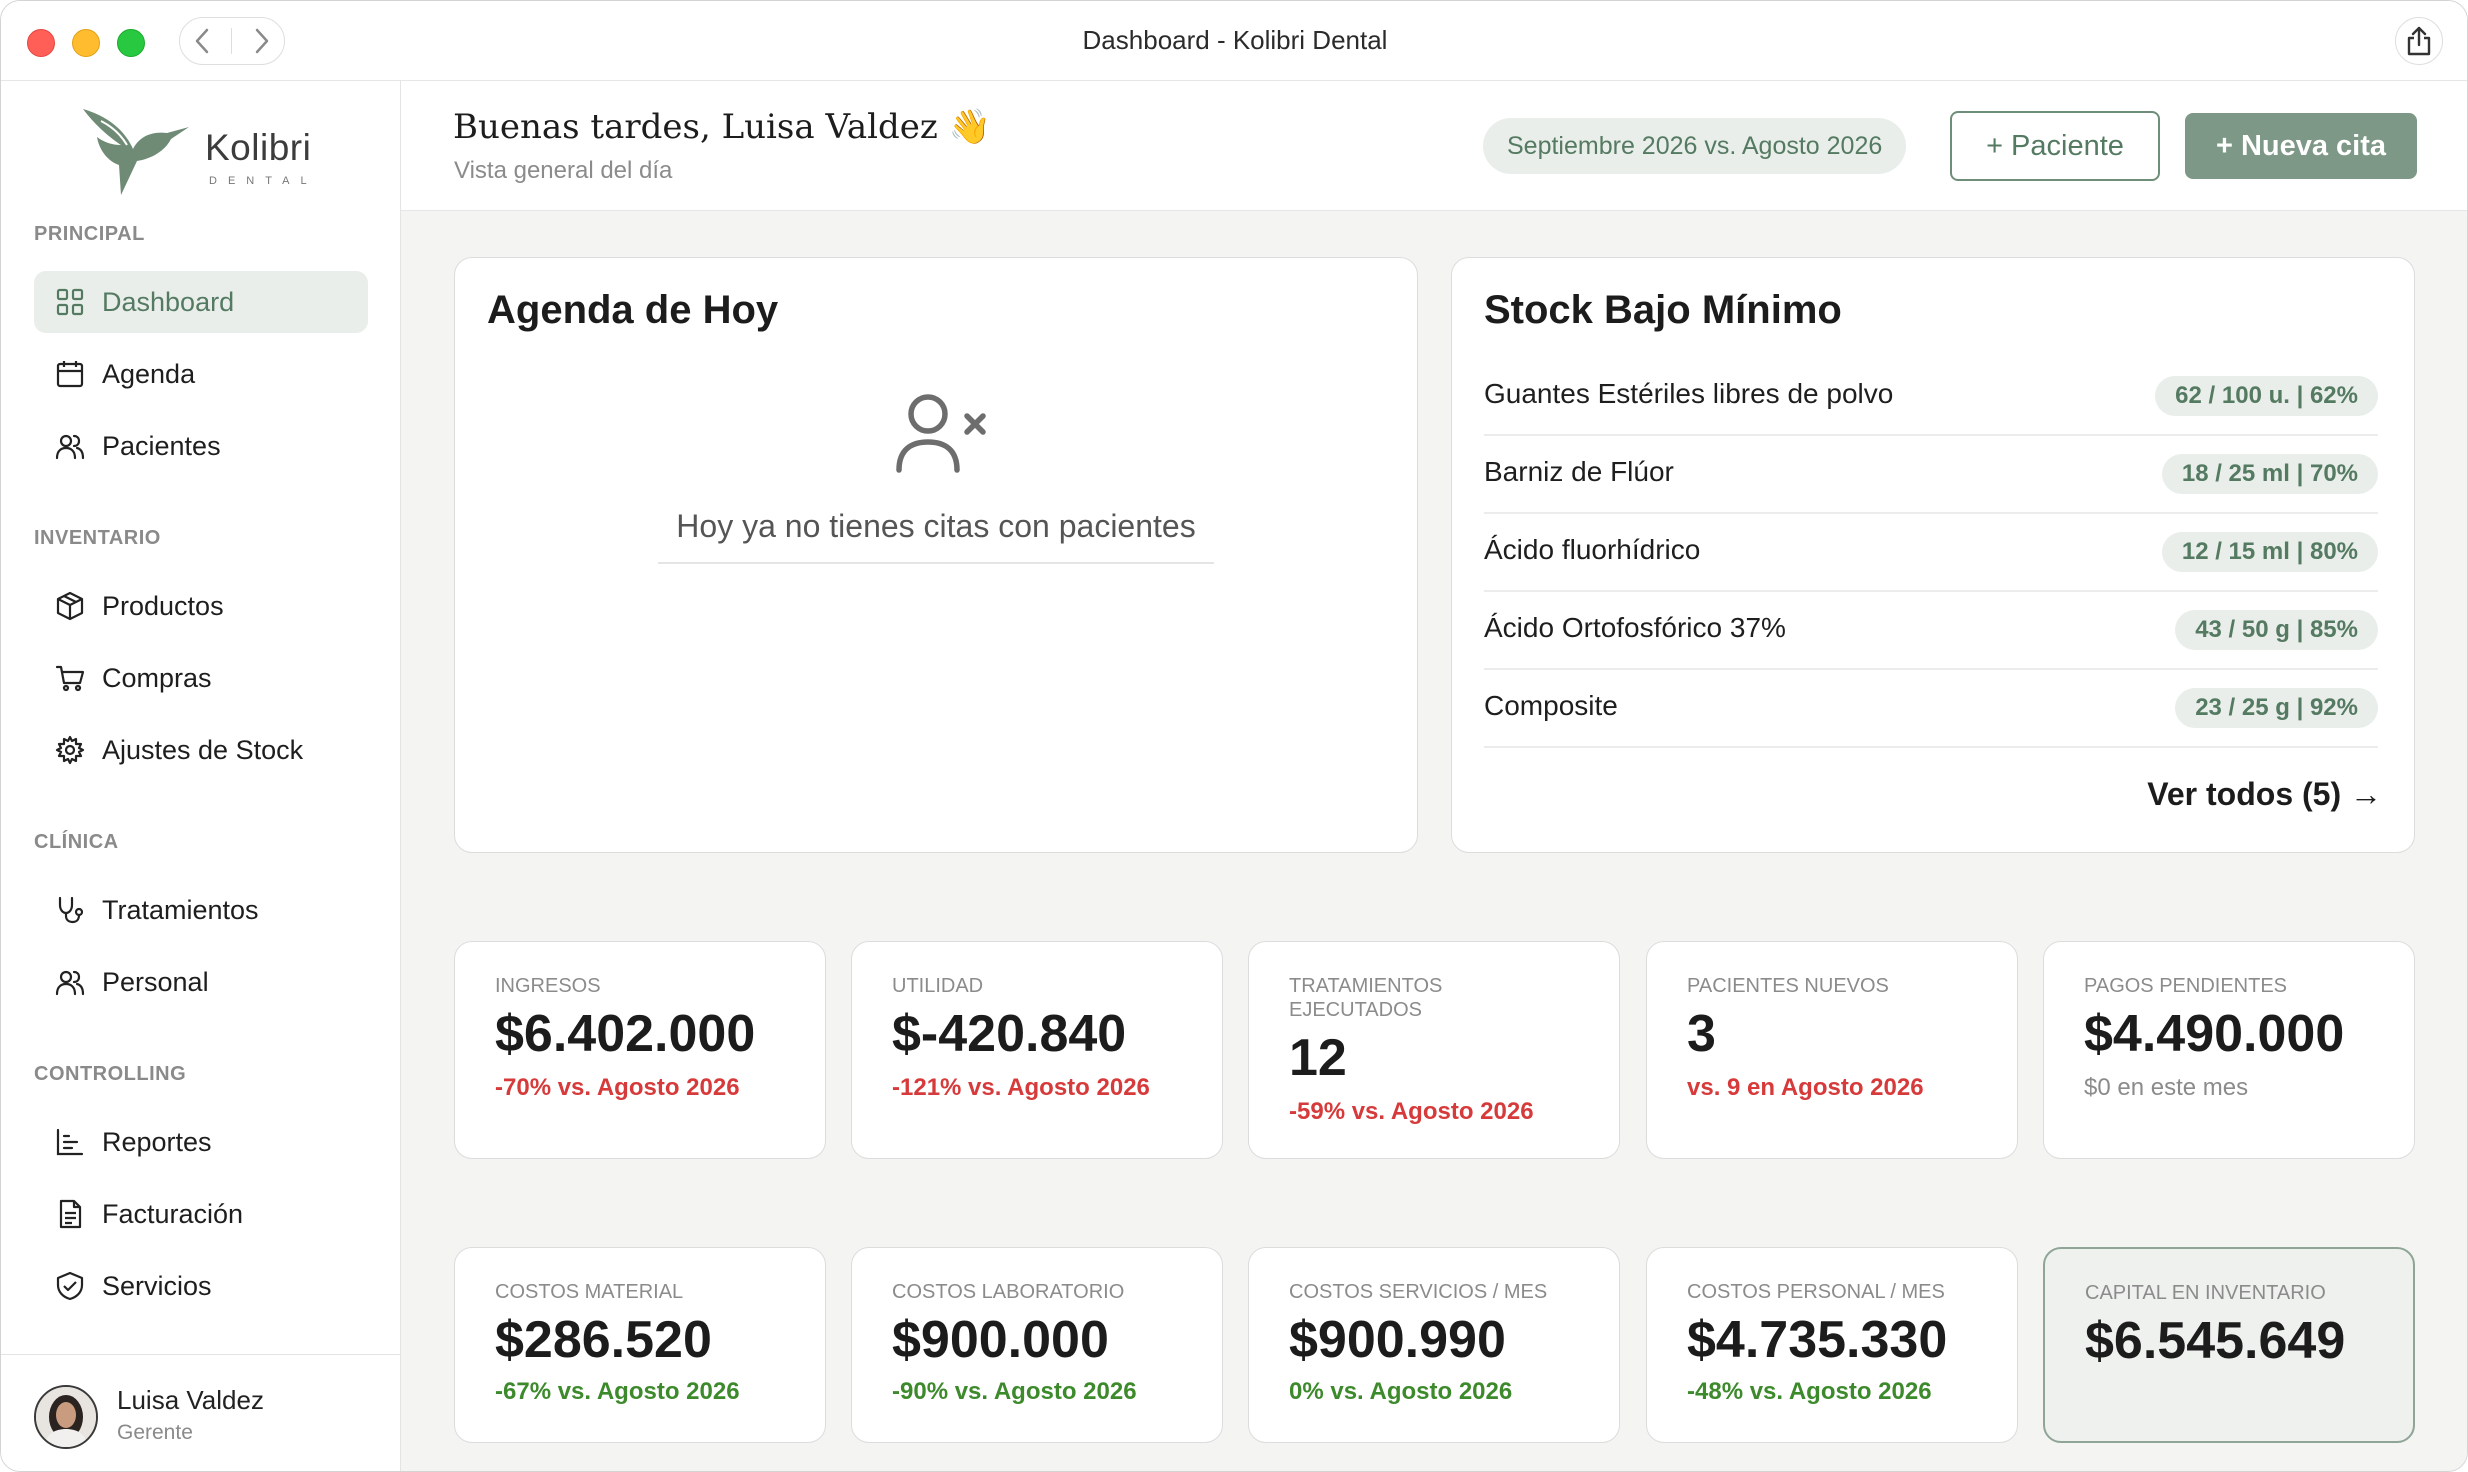 This screenshot has width=2468, height=1472. I want to click on sidebar-item-label: Dashboard, so click(168, 301).